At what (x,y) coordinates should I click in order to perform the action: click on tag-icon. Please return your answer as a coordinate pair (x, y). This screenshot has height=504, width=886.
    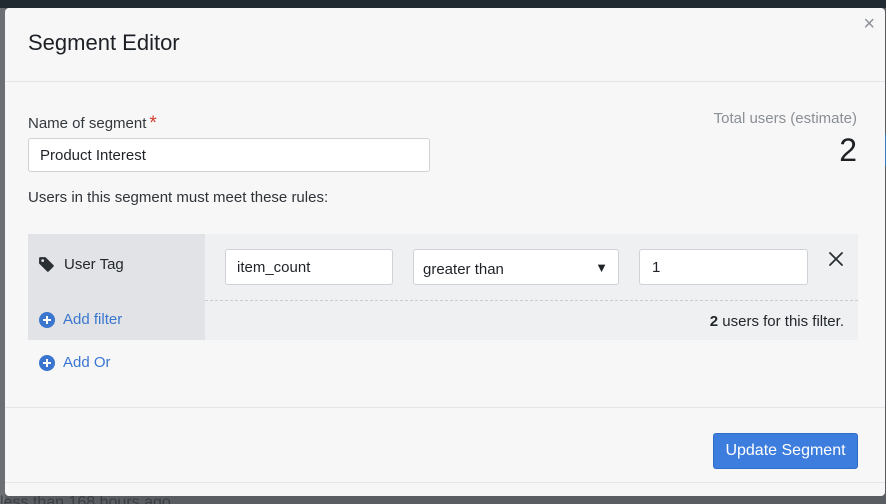
    Looking at the image, I should click on (46, 264).